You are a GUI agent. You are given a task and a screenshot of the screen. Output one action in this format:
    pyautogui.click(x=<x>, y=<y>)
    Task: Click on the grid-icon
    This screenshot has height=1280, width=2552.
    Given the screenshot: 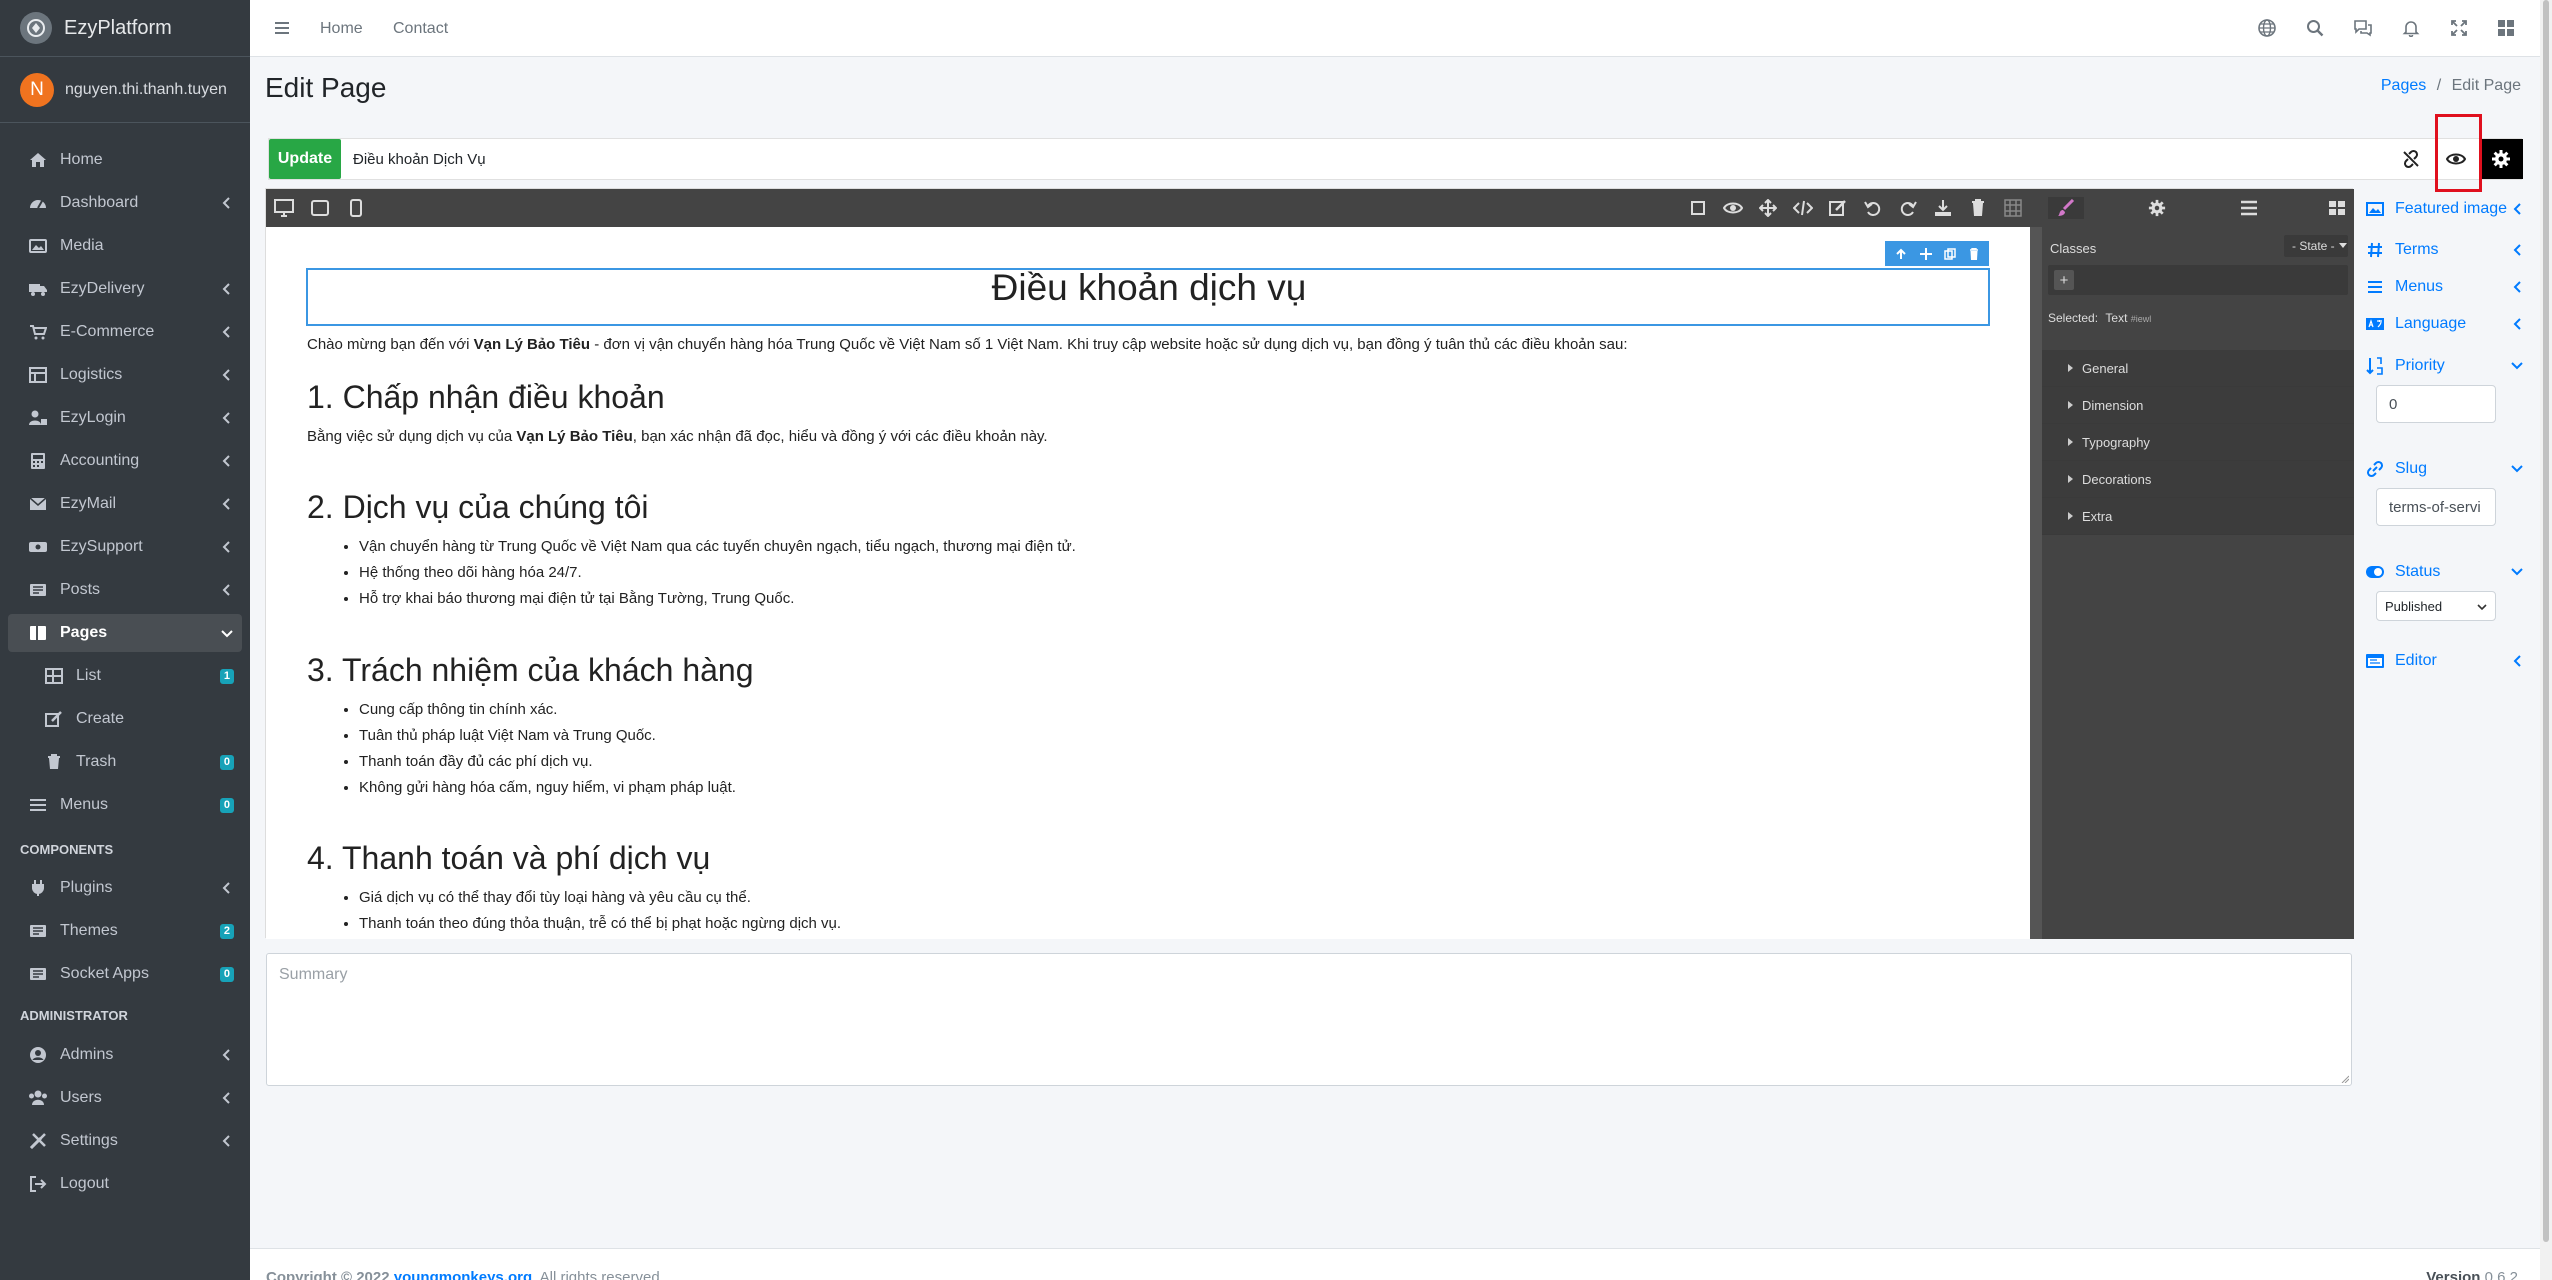 What is the action you would take?
    pyautogui.click(x=2013, y=208)
    